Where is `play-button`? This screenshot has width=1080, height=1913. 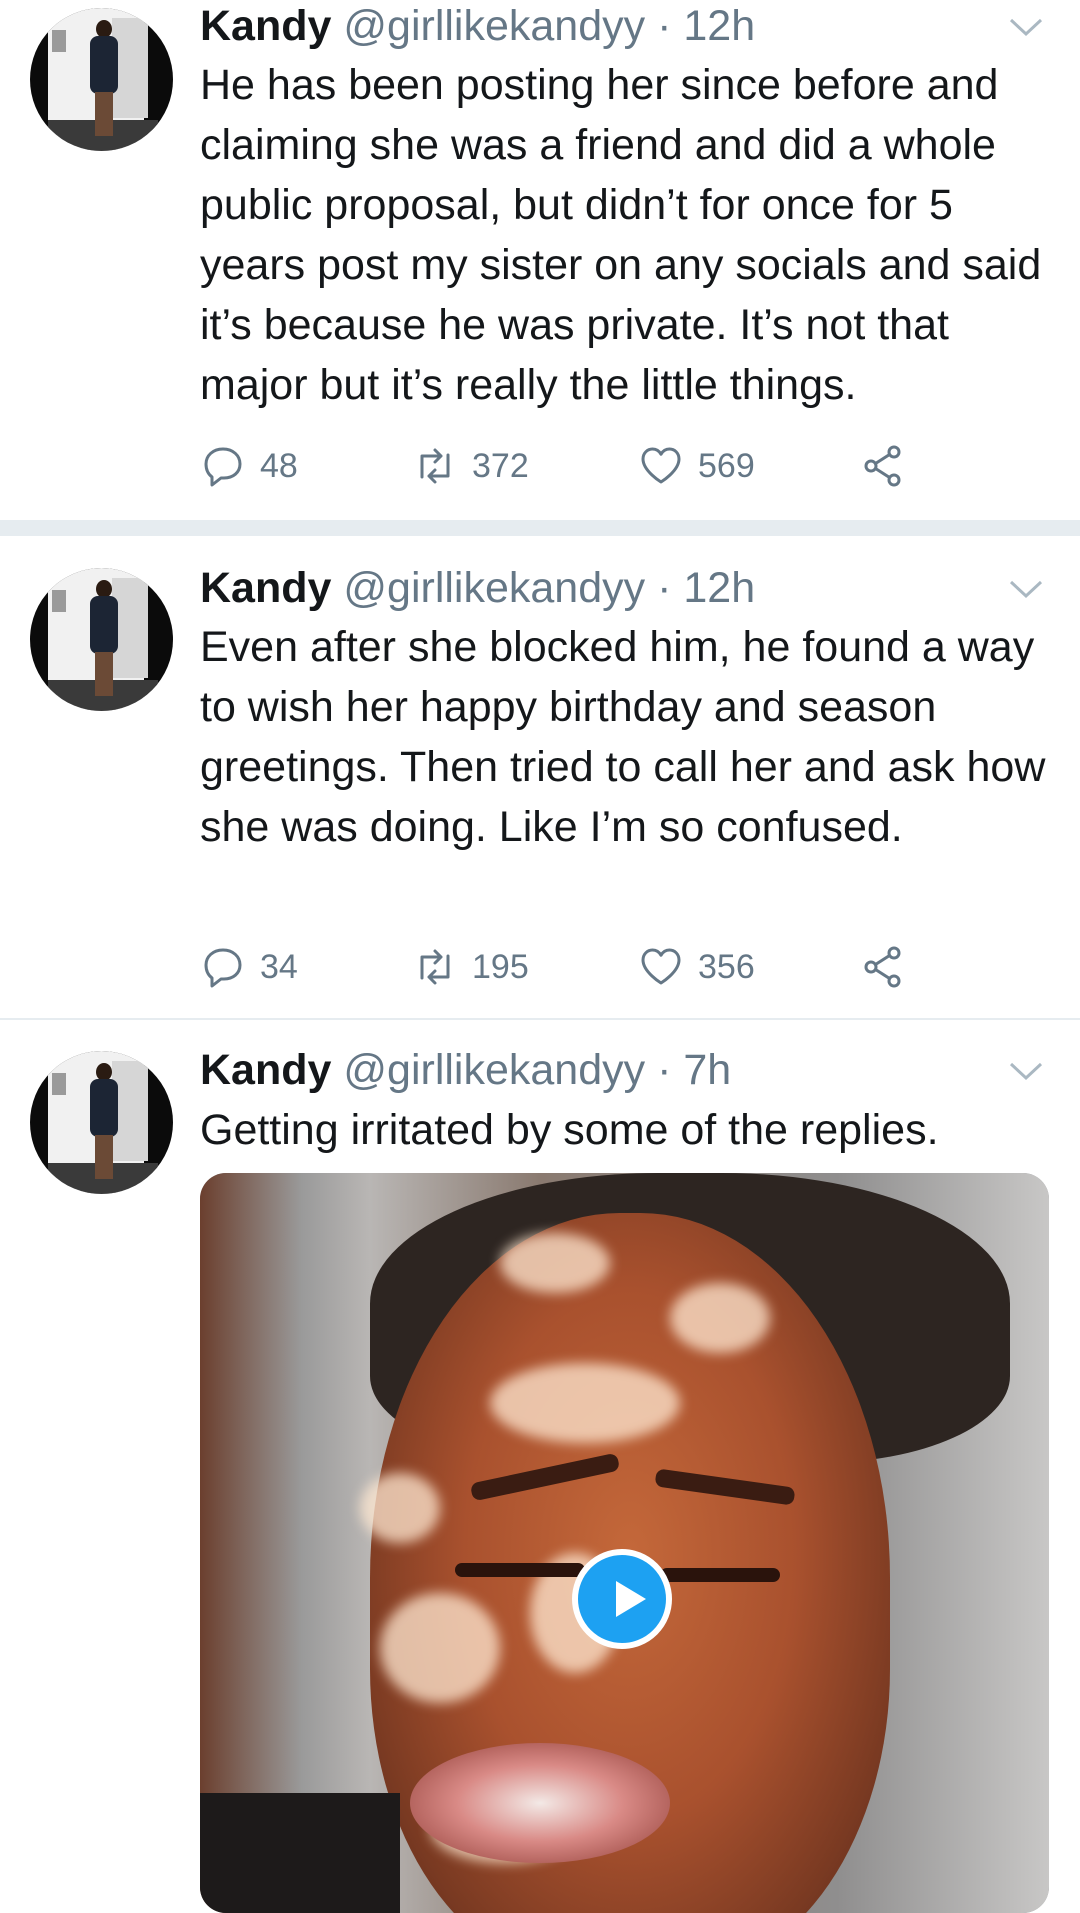
play-button is located at coordinates (622, 1599).